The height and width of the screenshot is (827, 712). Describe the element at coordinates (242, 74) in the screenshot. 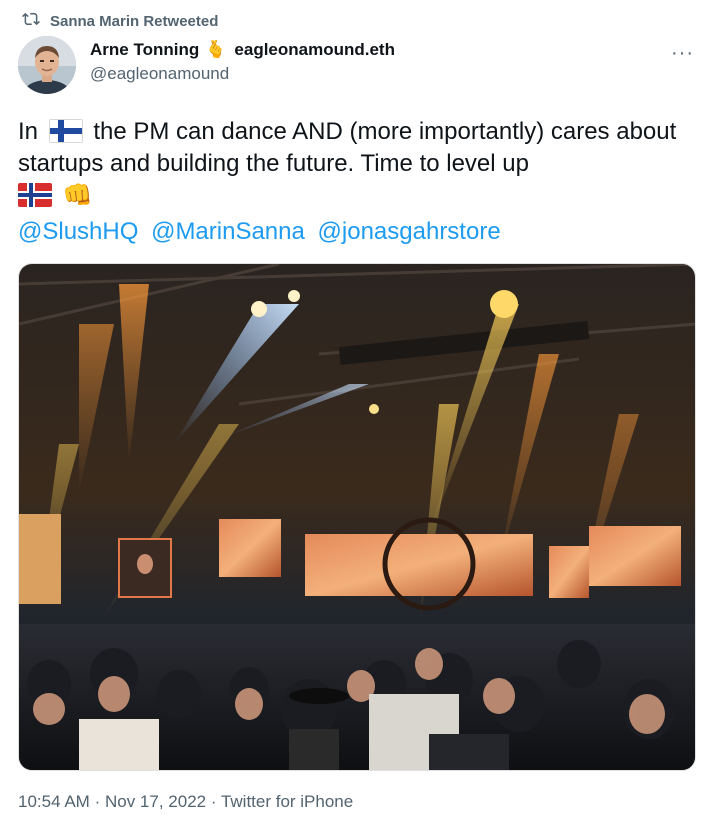

I see `author-handle: @eagleonamound` at that location.